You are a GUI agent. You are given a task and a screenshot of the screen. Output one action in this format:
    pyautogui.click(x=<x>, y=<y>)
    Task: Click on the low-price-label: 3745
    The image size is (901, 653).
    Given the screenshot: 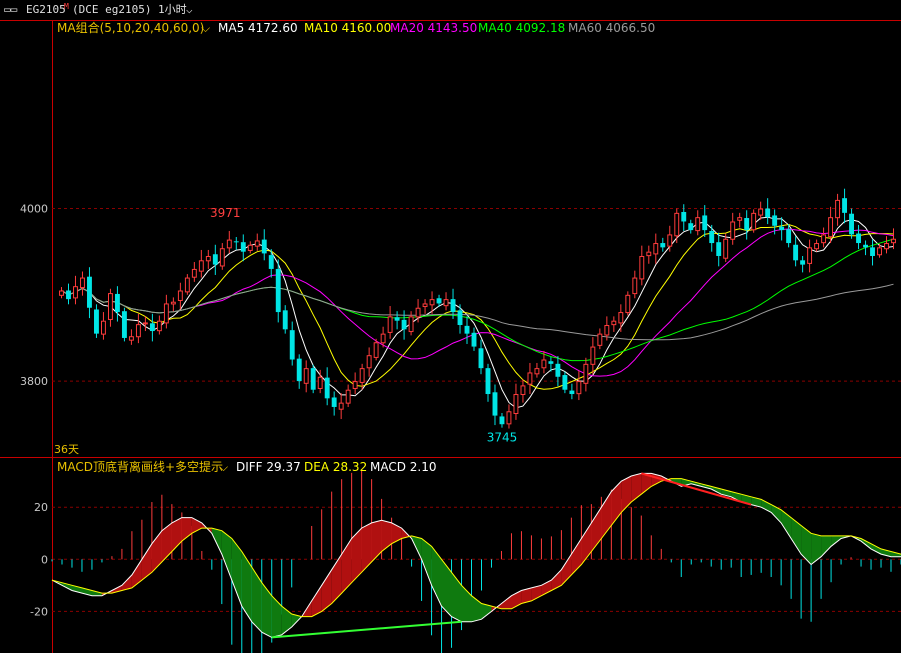 What is the action you would take?
    pyautogui.click(x=502, y=437)
    